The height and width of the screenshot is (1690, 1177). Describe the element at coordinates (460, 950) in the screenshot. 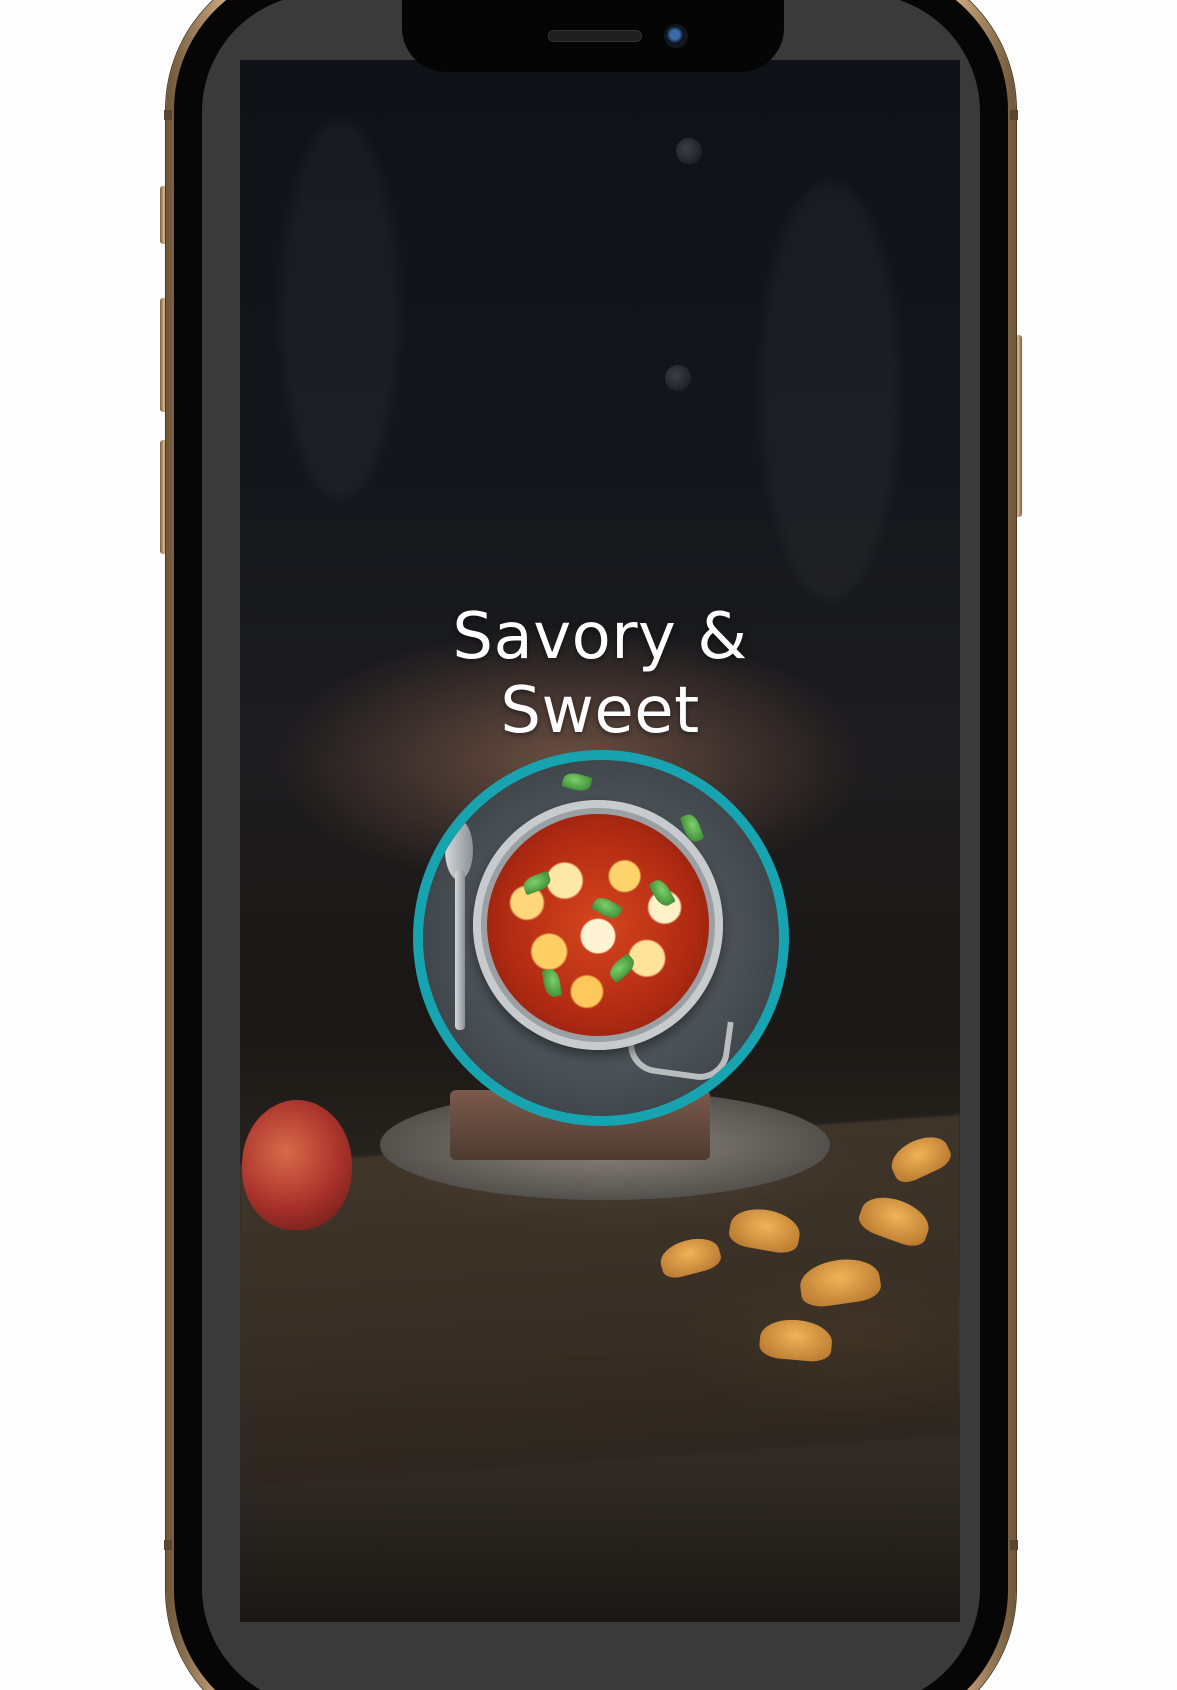

I see `spoon-stem` at that location.